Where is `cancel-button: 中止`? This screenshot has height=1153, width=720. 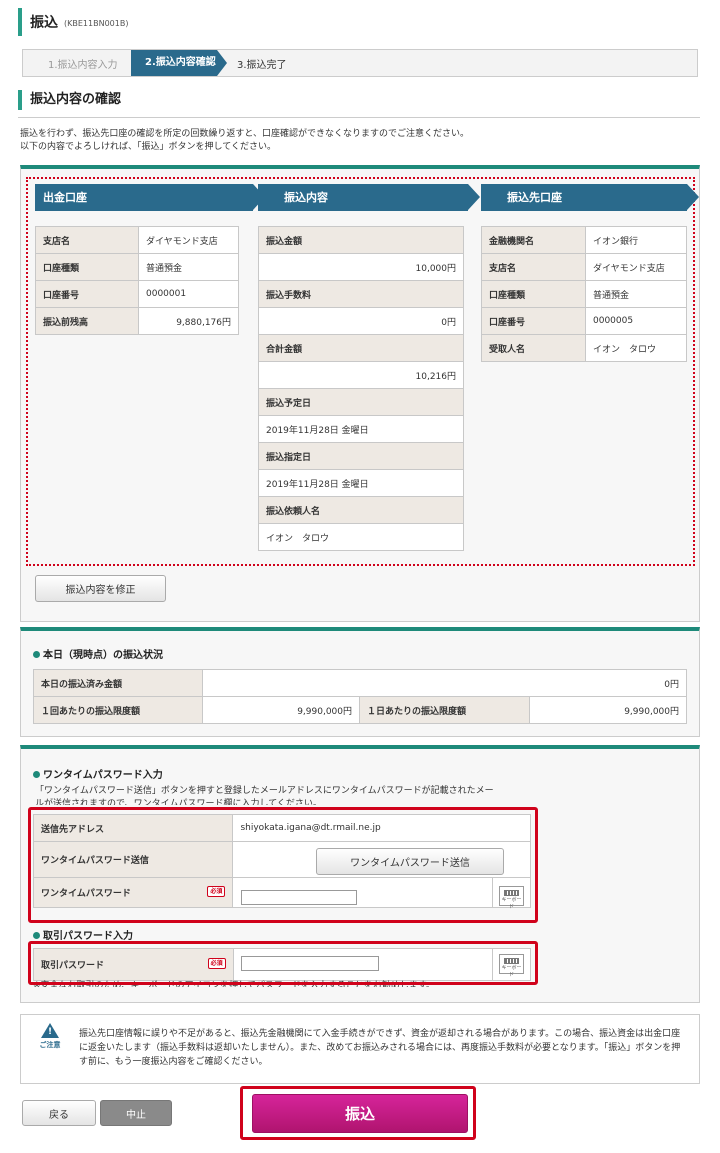
cancel-button: 中止 is located at coordinates (136, 1113).